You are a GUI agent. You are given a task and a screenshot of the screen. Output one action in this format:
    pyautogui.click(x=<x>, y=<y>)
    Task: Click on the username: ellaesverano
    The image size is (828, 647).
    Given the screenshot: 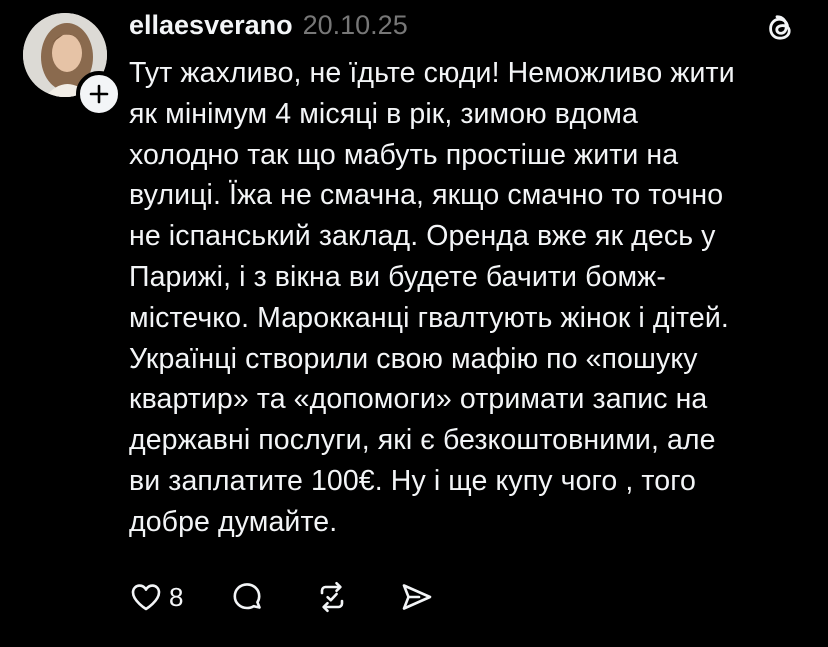 What is the action you would take?
    pyautogui.click(x=211, y=25)
    